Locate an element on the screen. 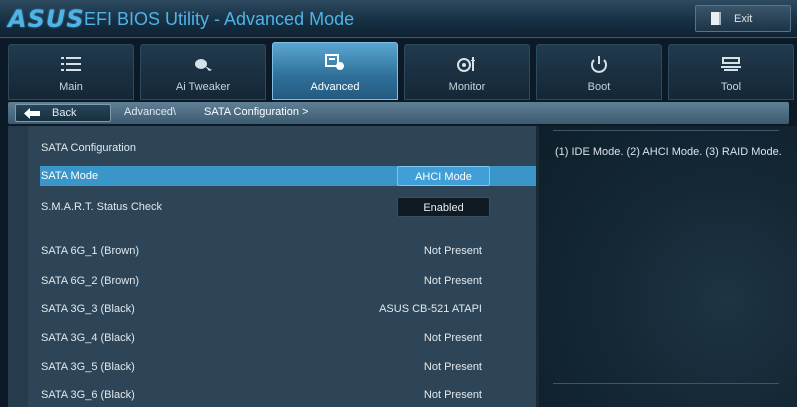 This screenshot has width=797, height=407. tab-boot-label: Boot is located at coordinates (599, 87).